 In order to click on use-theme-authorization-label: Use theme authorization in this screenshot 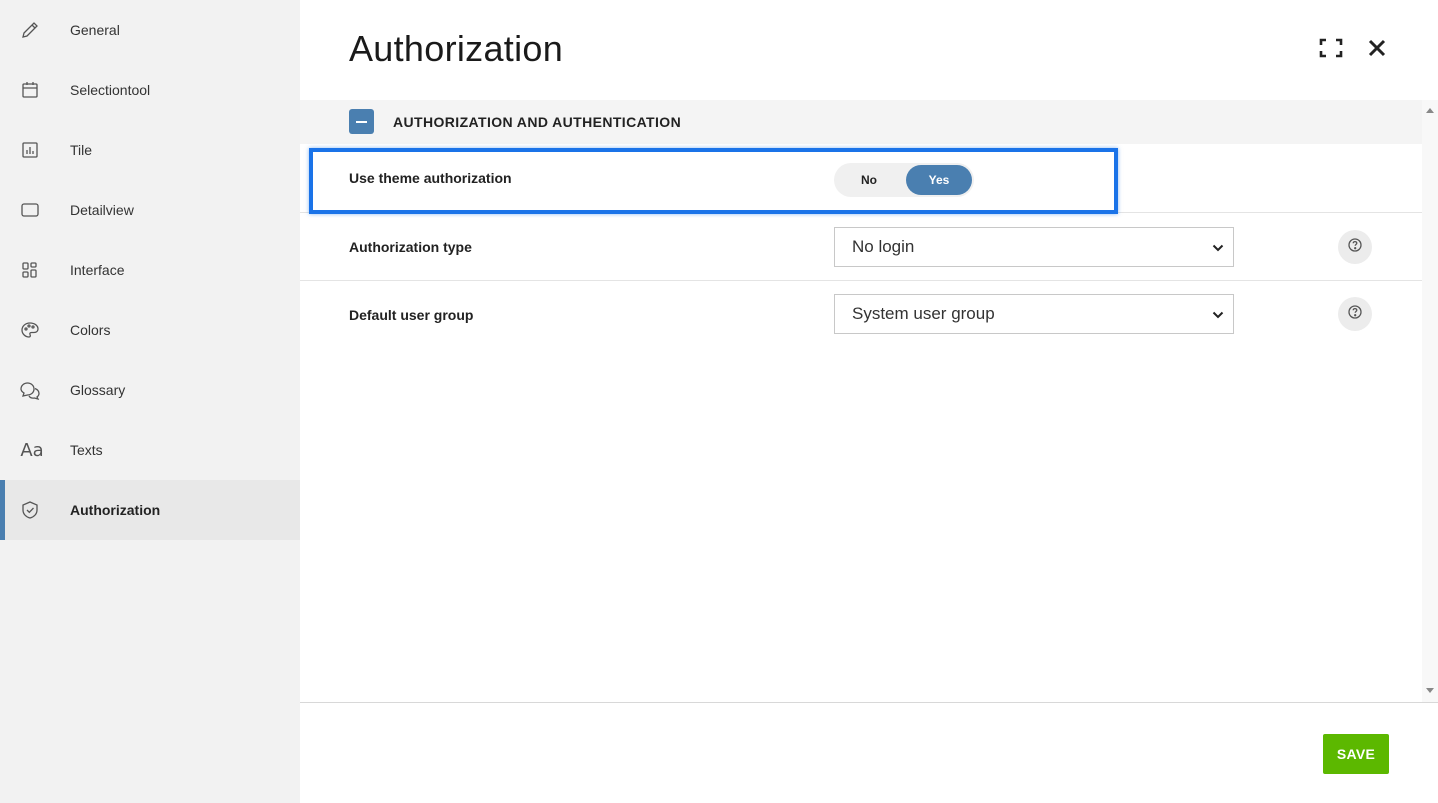, I will do `click(430, 178)`.